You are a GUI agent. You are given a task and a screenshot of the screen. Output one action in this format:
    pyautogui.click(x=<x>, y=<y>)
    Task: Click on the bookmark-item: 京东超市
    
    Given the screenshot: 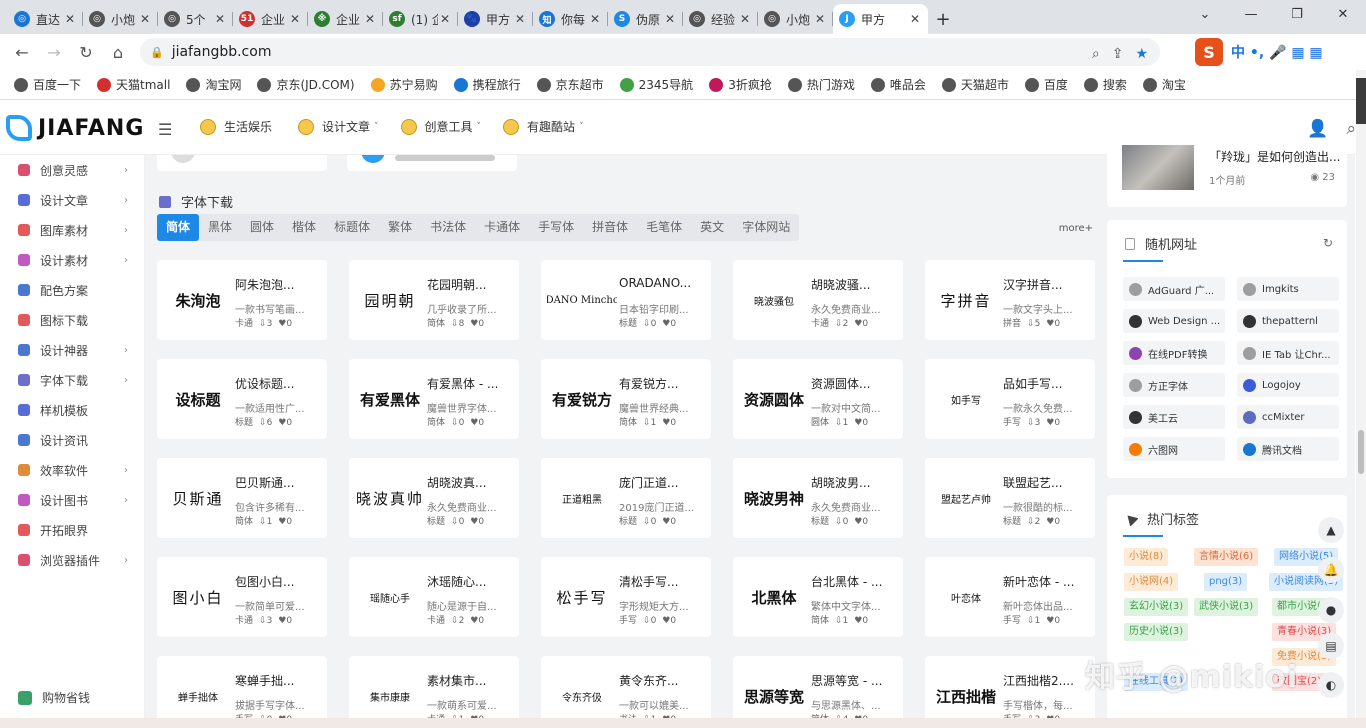 What is the action you would take?
    pyautogui.click(x=570, y=84)
    